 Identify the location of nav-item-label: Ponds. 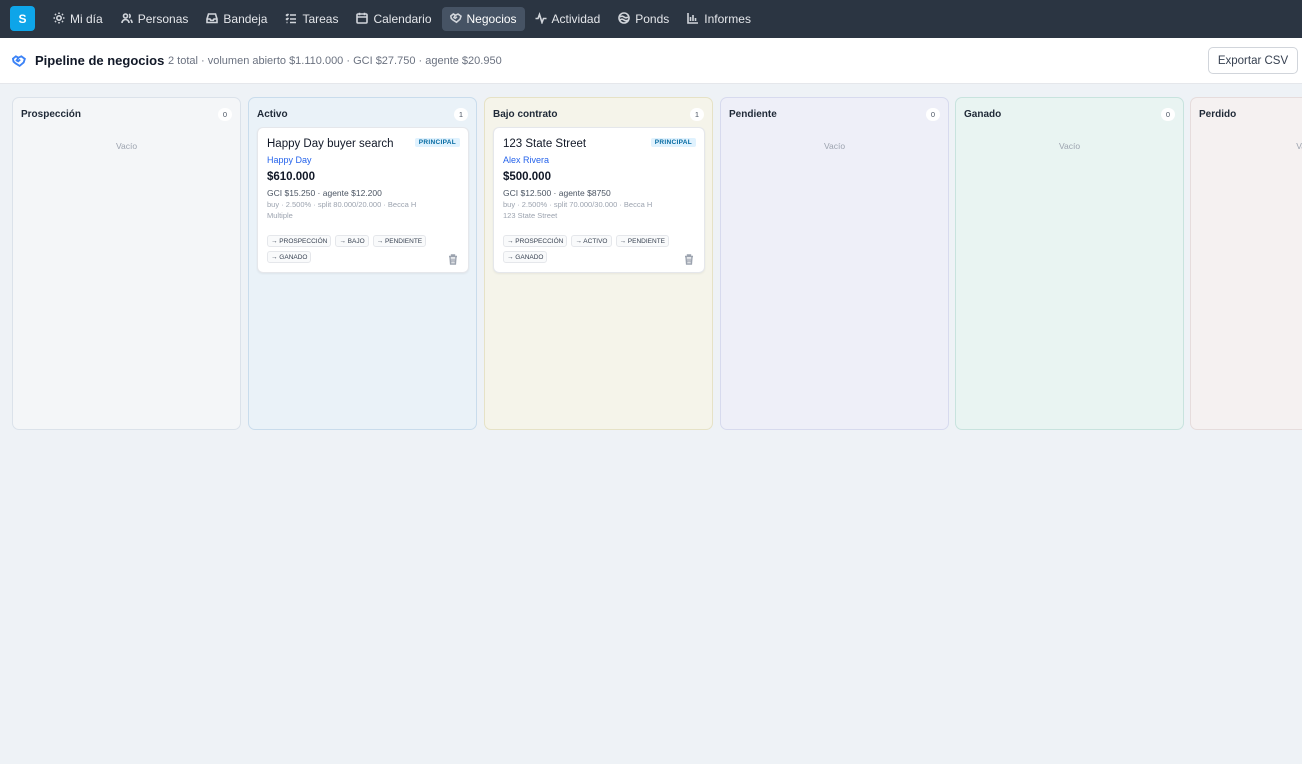
(652, 19).